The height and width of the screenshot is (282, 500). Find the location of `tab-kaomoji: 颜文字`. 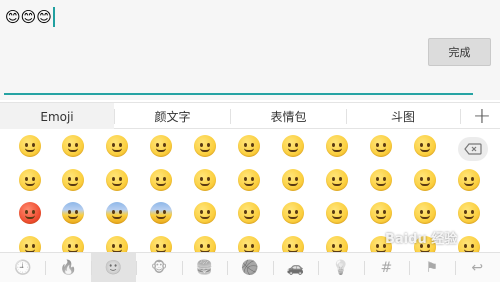

tab-kaomoji: 颜文字 is located at coordinates (172, 116).